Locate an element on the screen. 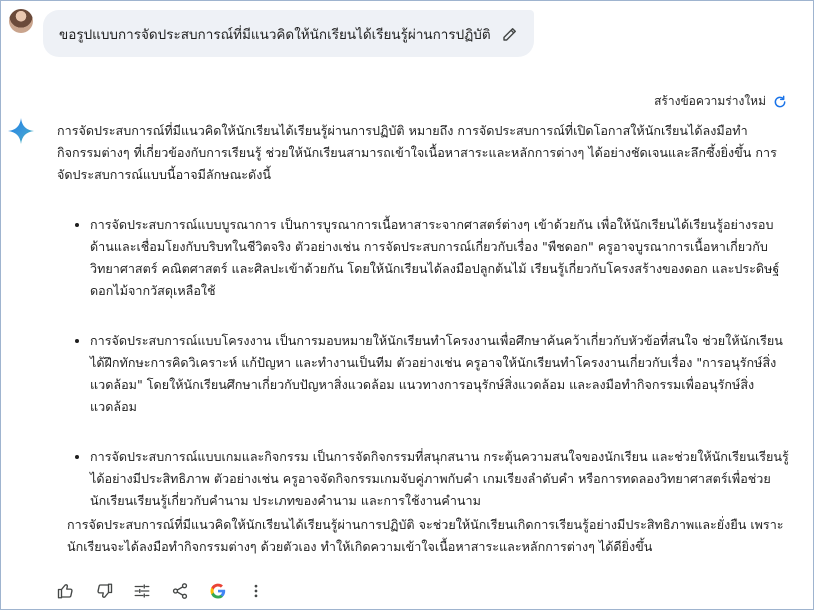  tune-icon is located at coordinates (142, 591).